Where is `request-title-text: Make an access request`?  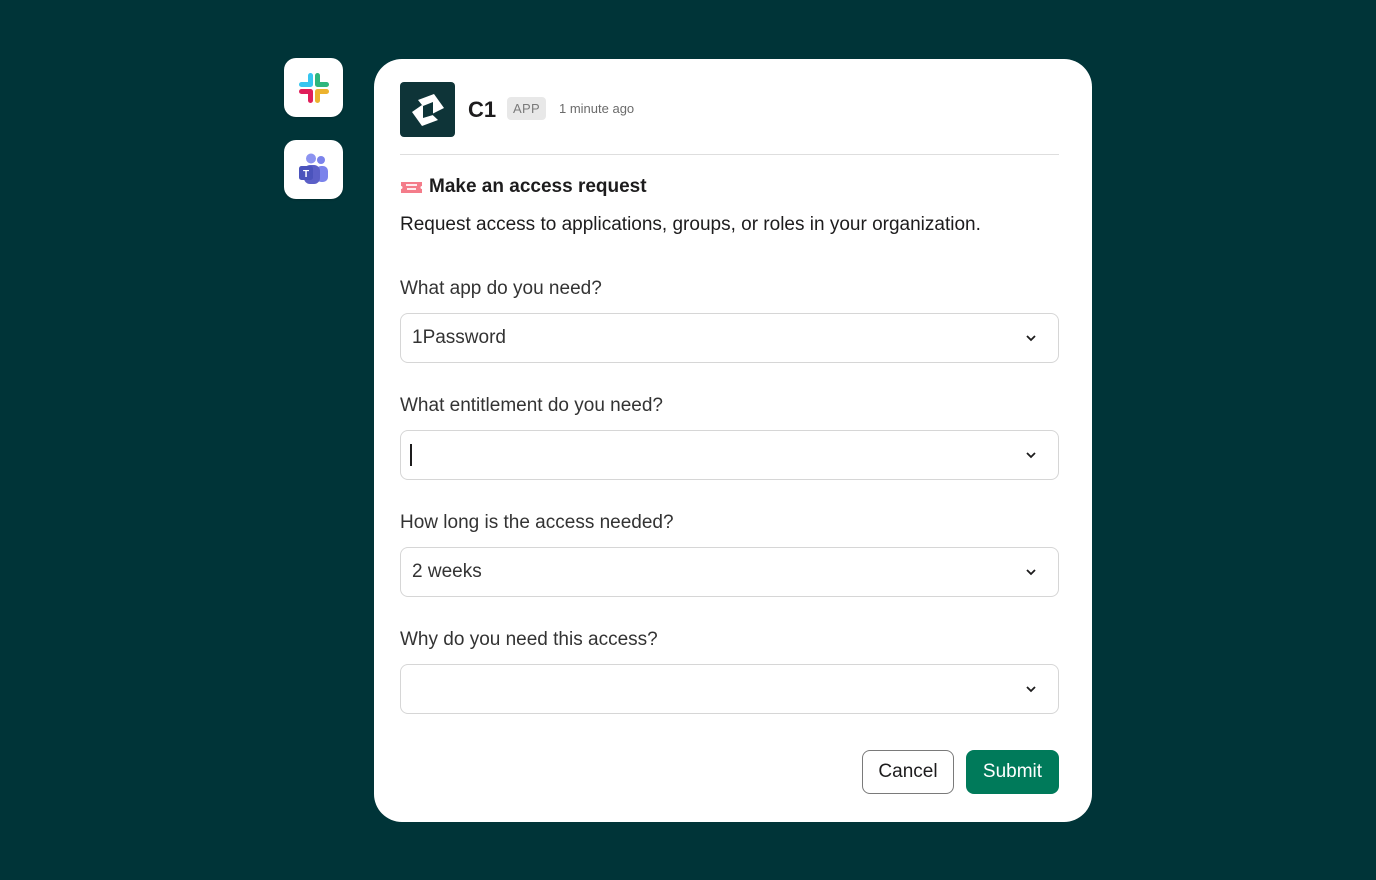 request-title-text: Make an access request is located at coordinates (538, 186).